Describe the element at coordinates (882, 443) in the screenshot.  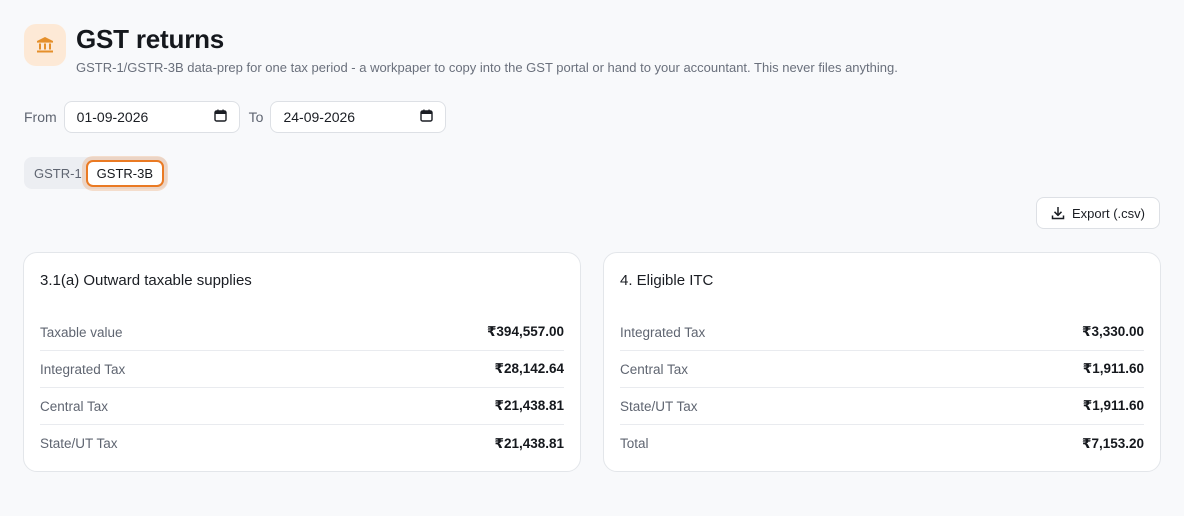
I see `table-row: Total ₹7,153.20` at that location.